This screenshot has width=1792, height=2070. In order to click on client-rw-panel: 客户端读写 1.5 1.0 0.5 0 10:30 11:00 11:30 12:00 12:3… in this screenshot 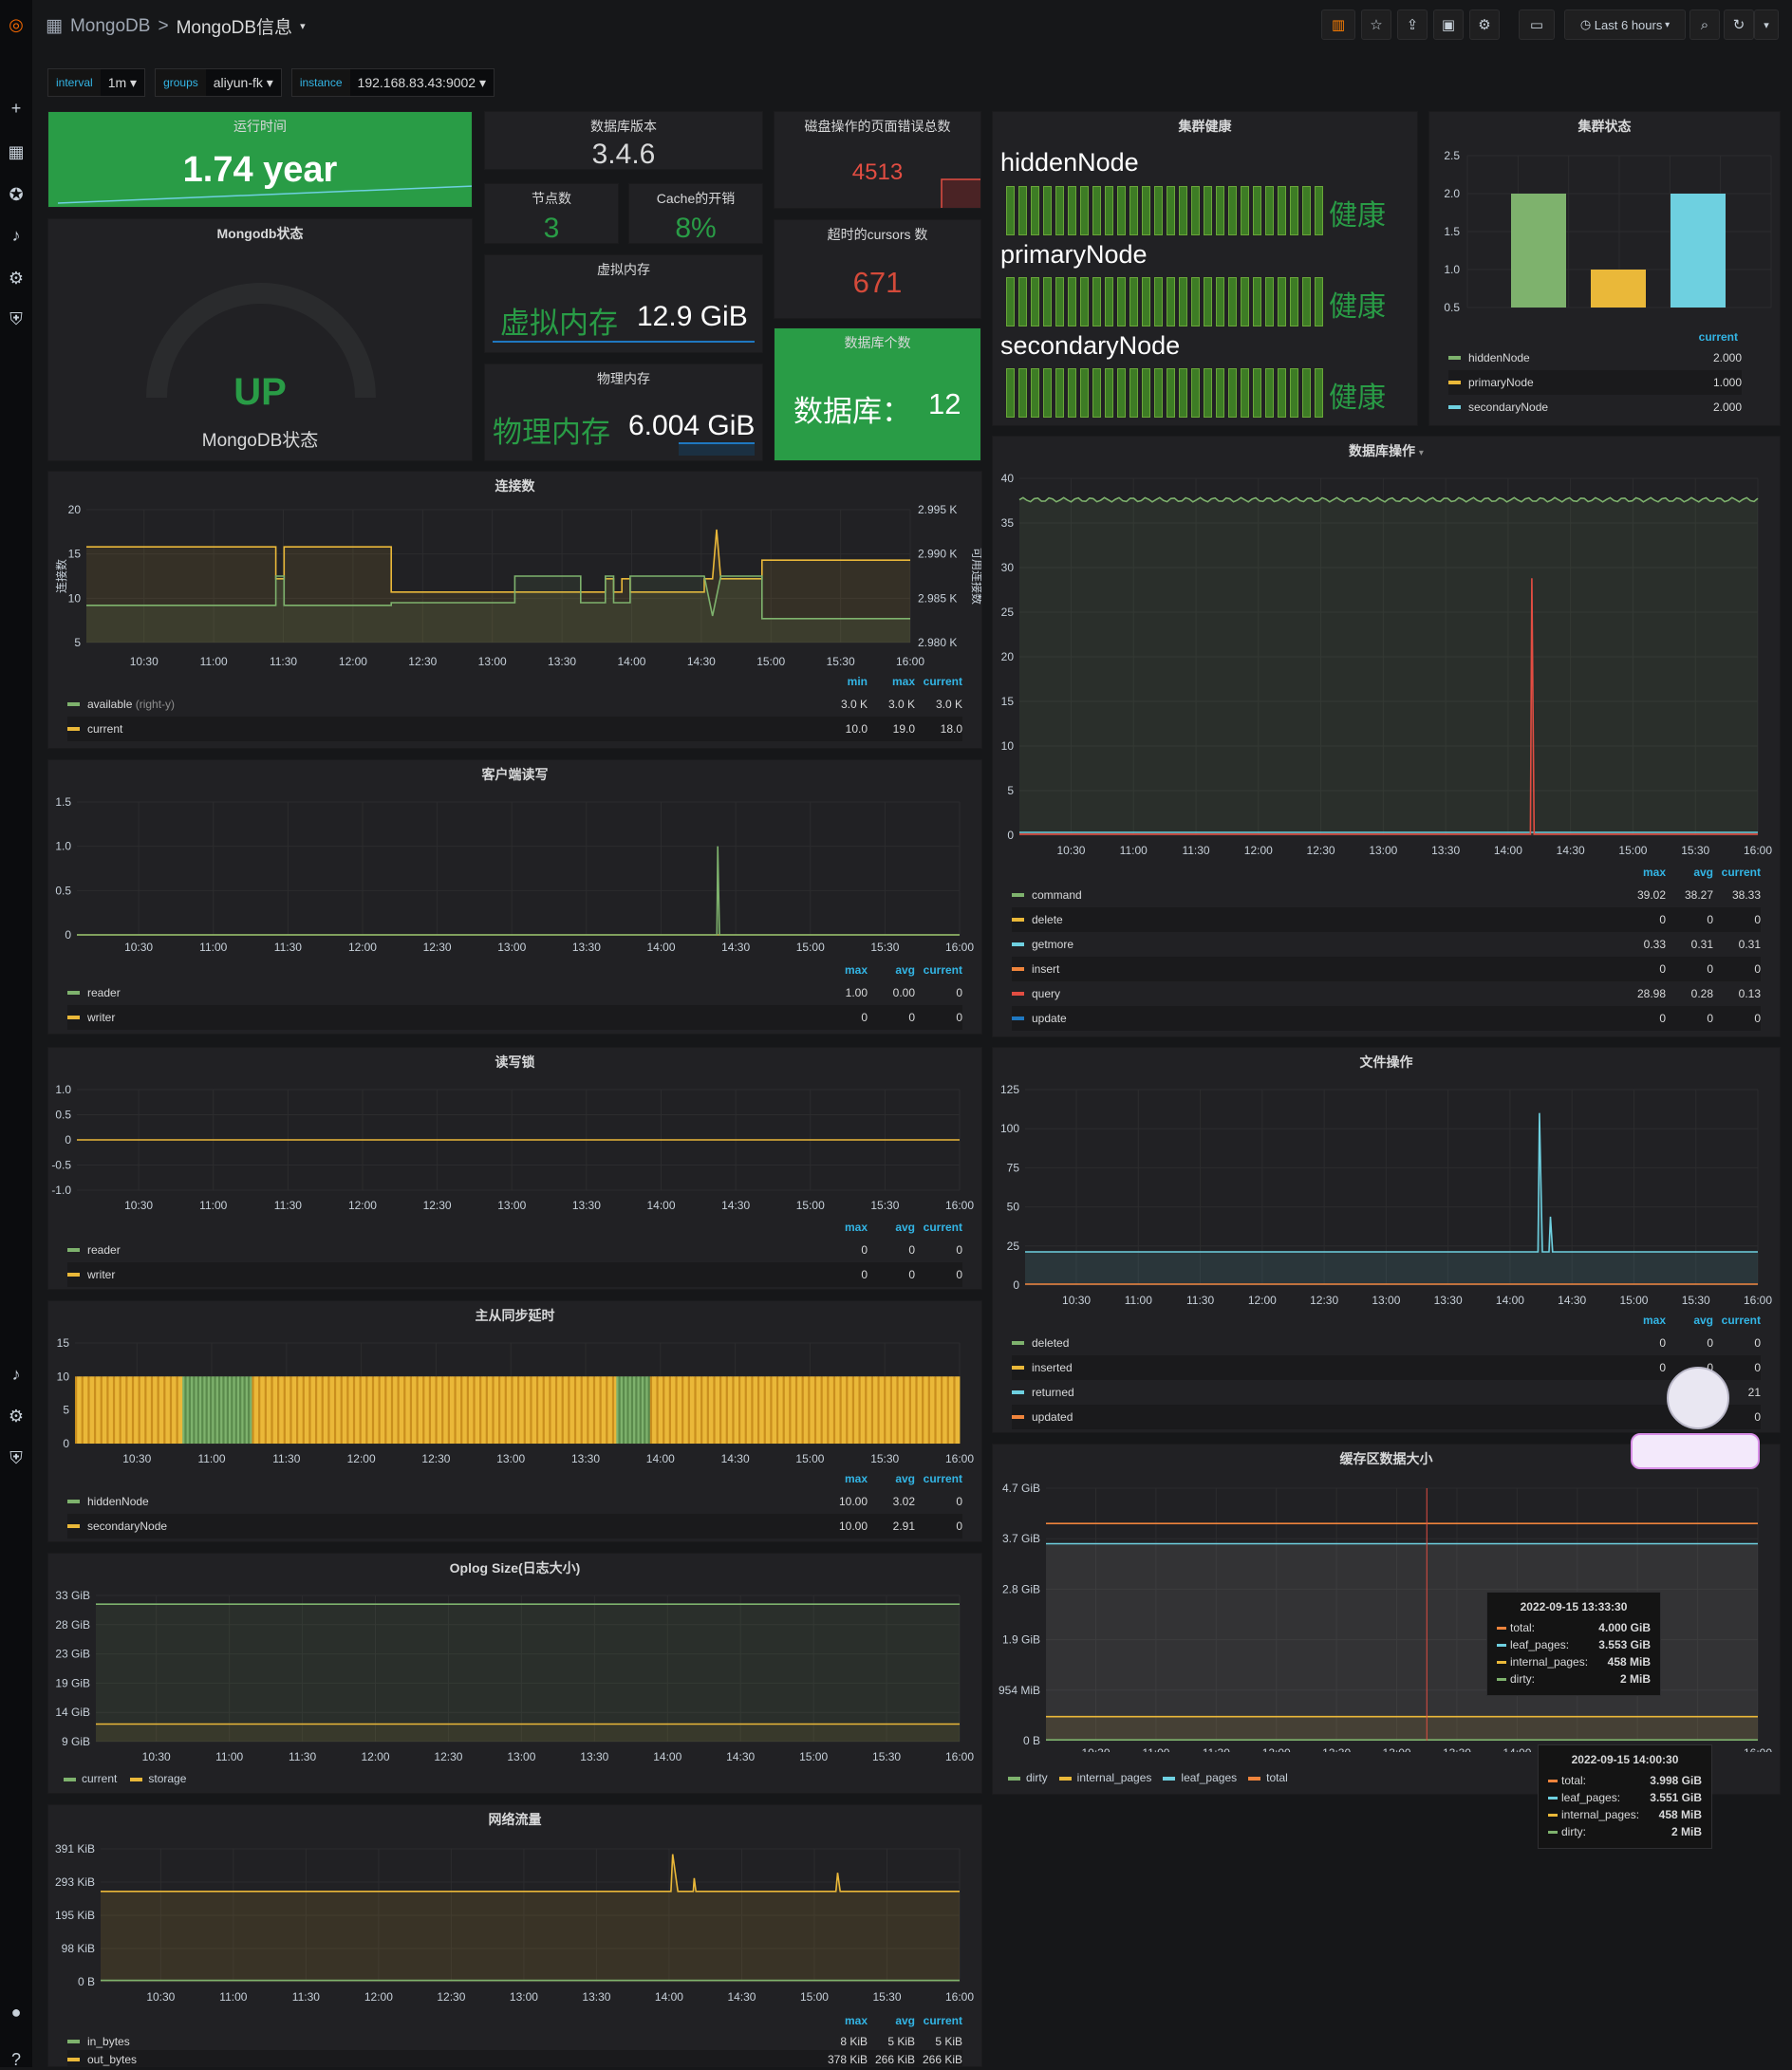, I will do `click(514, 897)`.